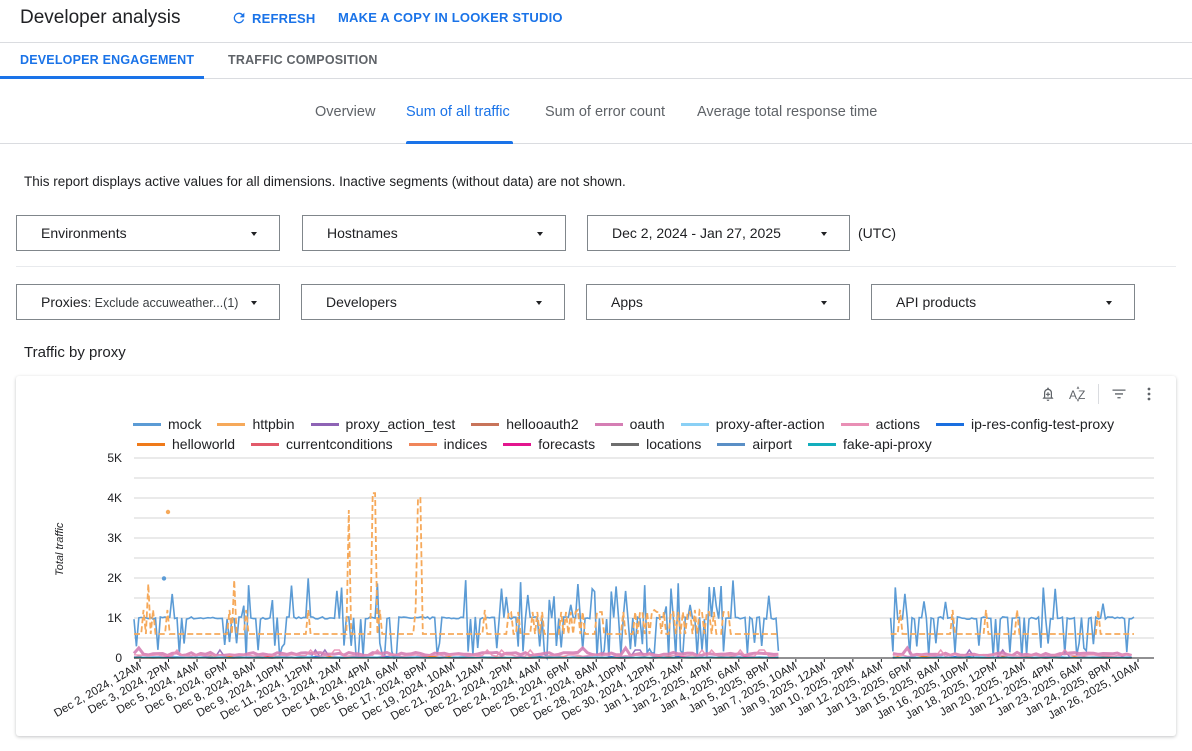  What do you see at coordinates (75, 352) in the screenshot?
I see `chart-section-title: Traffic by proxy` at bounding box center [75, 352].